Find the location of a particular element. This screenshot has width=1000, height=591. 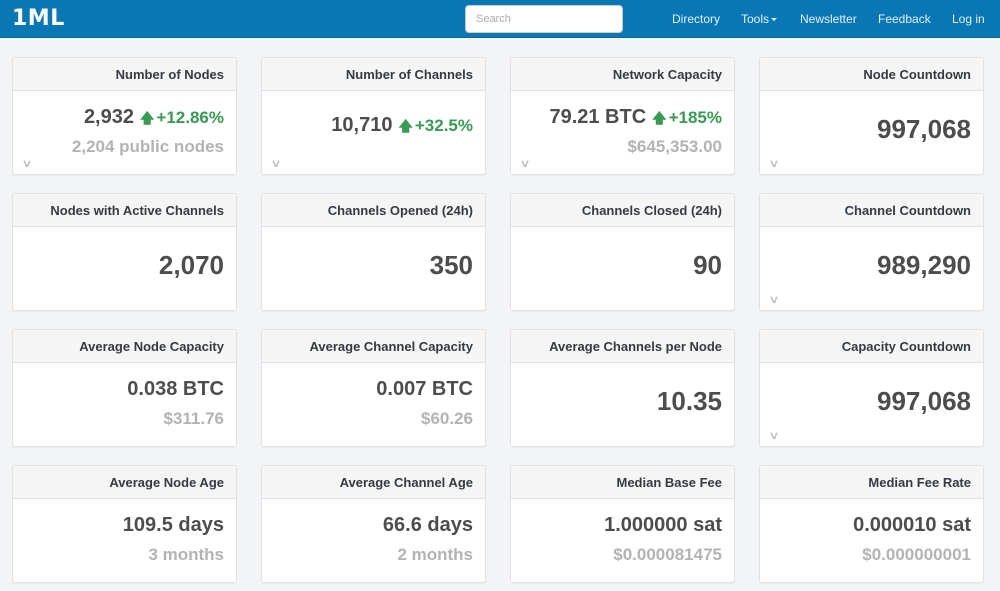

panel-title: Node Countdown is located at coordinates (871, 74).